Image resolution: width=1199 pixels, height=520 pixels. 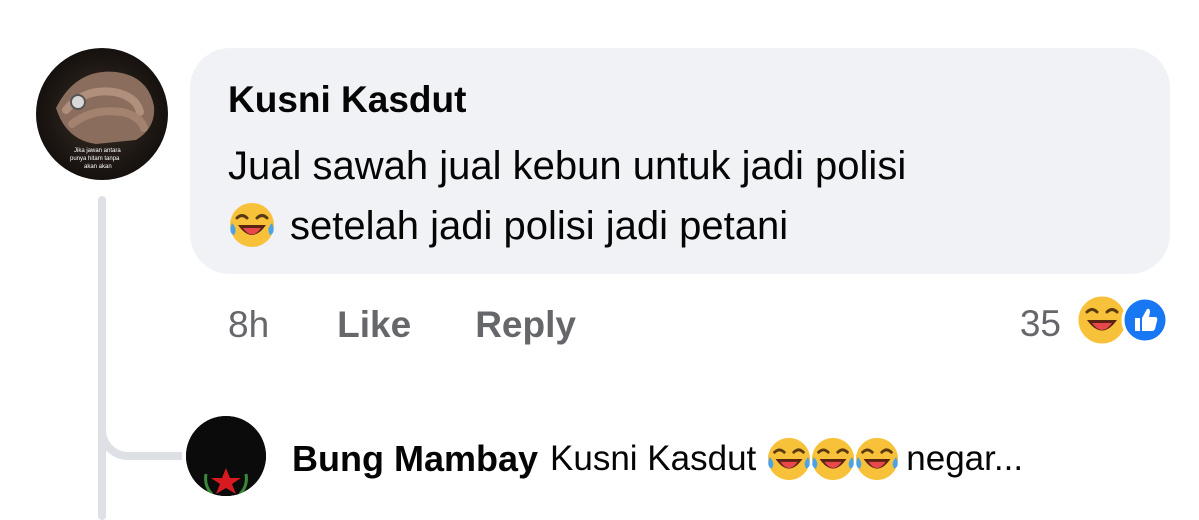 I want to click on reply-avatar-image, so click(x=226, y=456).